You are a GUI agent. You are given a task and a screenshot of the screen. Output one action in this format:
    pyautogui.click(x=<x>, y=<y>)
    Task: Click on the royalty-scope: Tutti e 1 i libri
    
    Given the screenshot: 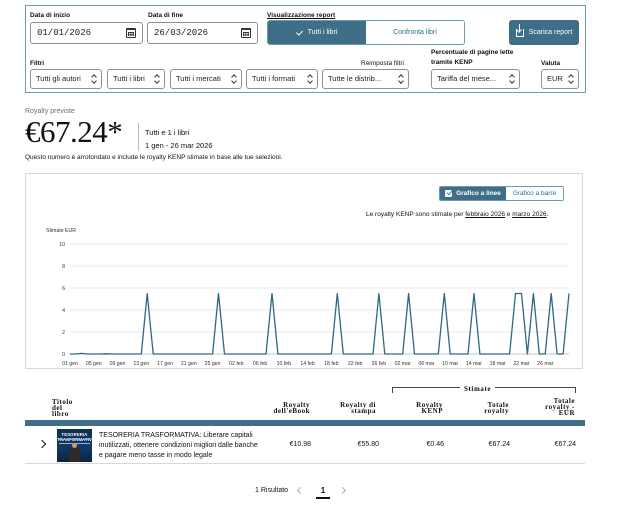 What is the action you would take?
    pyautogui.click(x=167, y=132)
    